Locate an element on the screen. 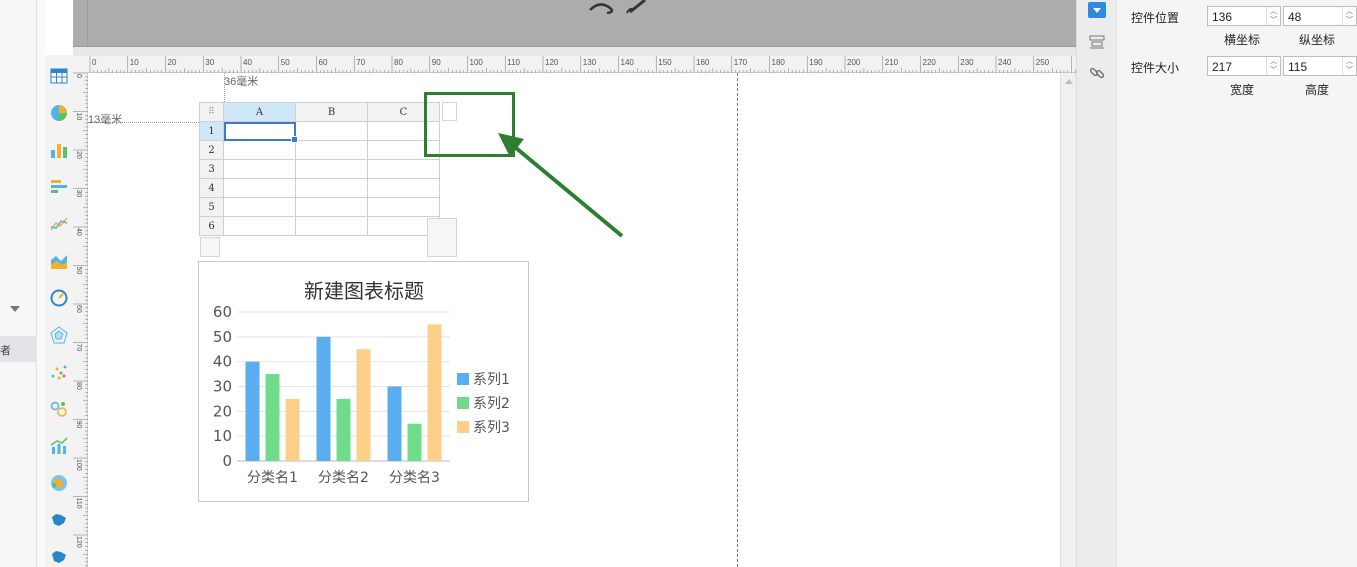  width-stepper: ︿ ﹀ is located at coordinates (1273, 66).